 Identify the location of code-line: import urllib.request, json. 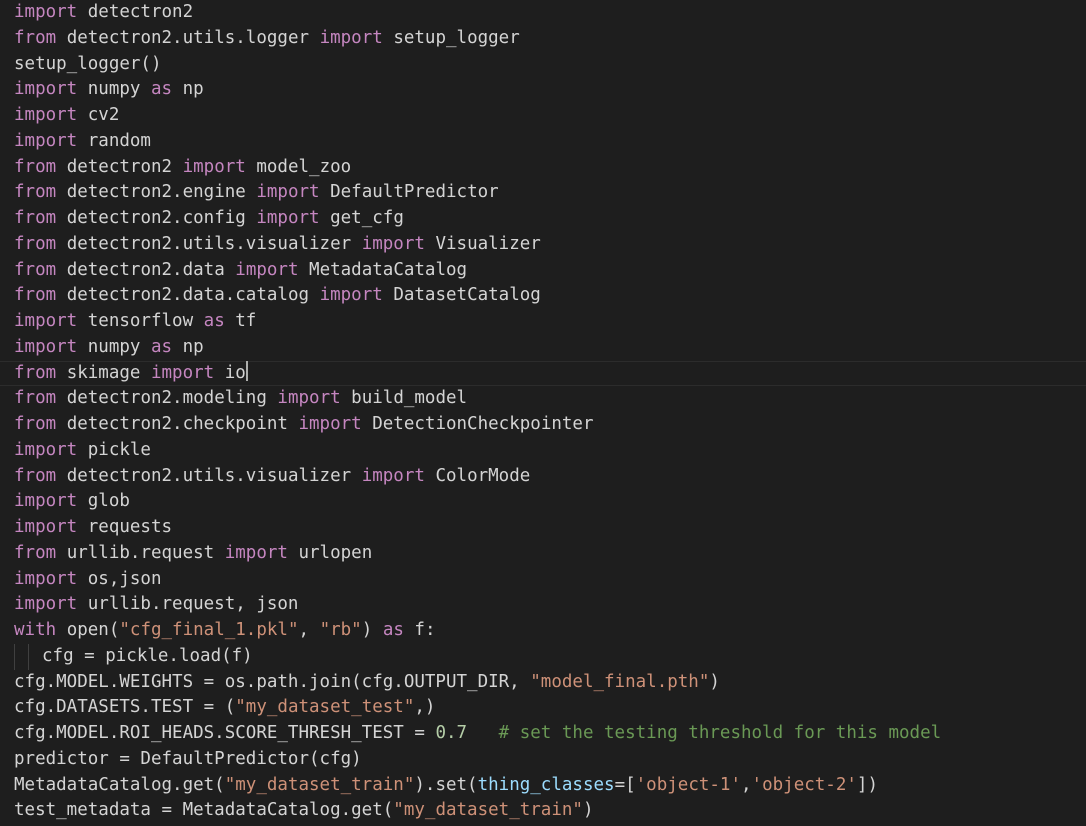
(543, 605).